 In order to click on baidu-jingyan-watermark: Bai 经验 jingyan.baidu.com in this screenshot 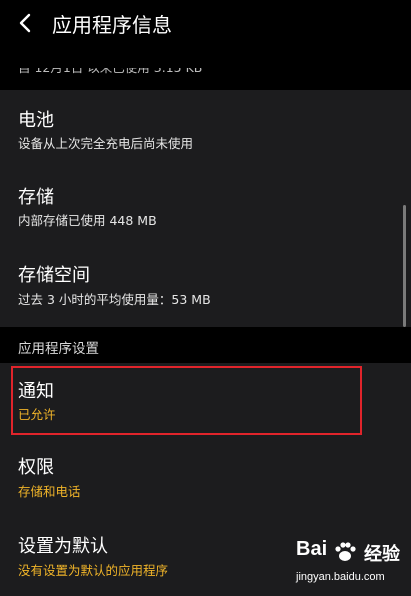, I will do `click(350, 566)`.